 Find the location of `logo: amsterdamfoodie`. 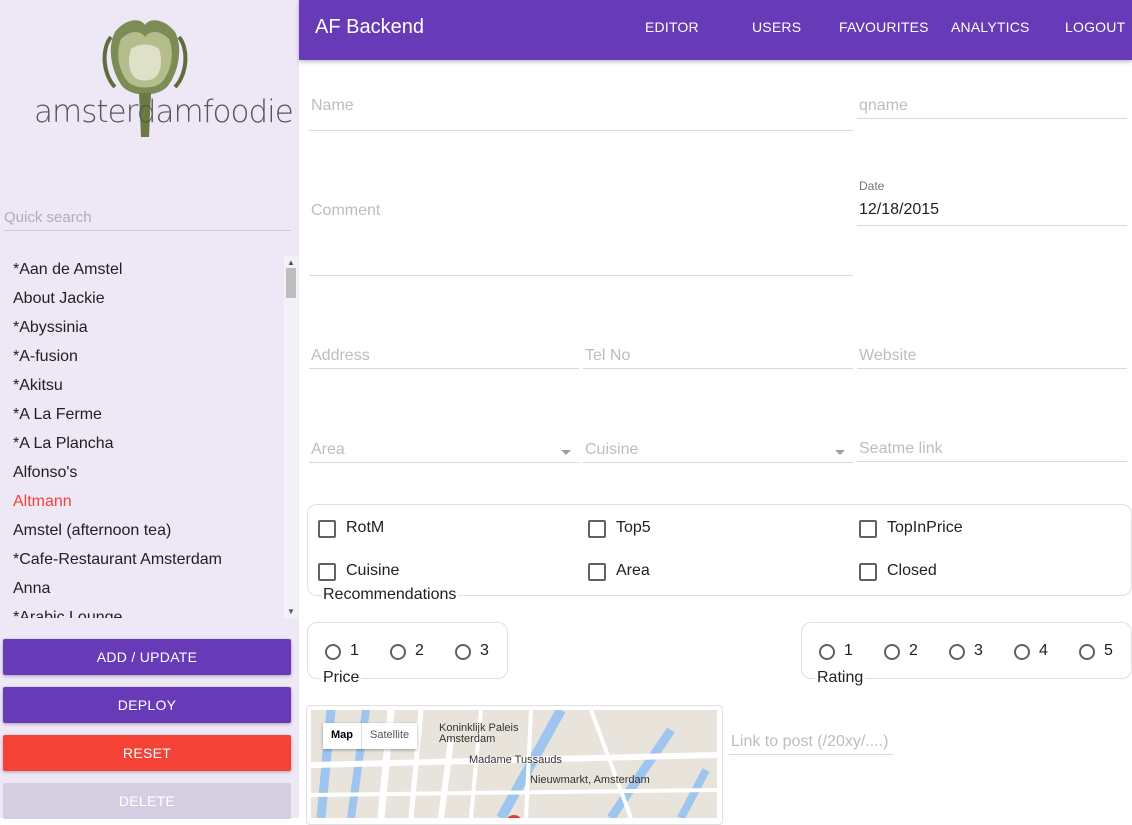

logo: amsterdamfoodie is located at coordinates (162, 82).